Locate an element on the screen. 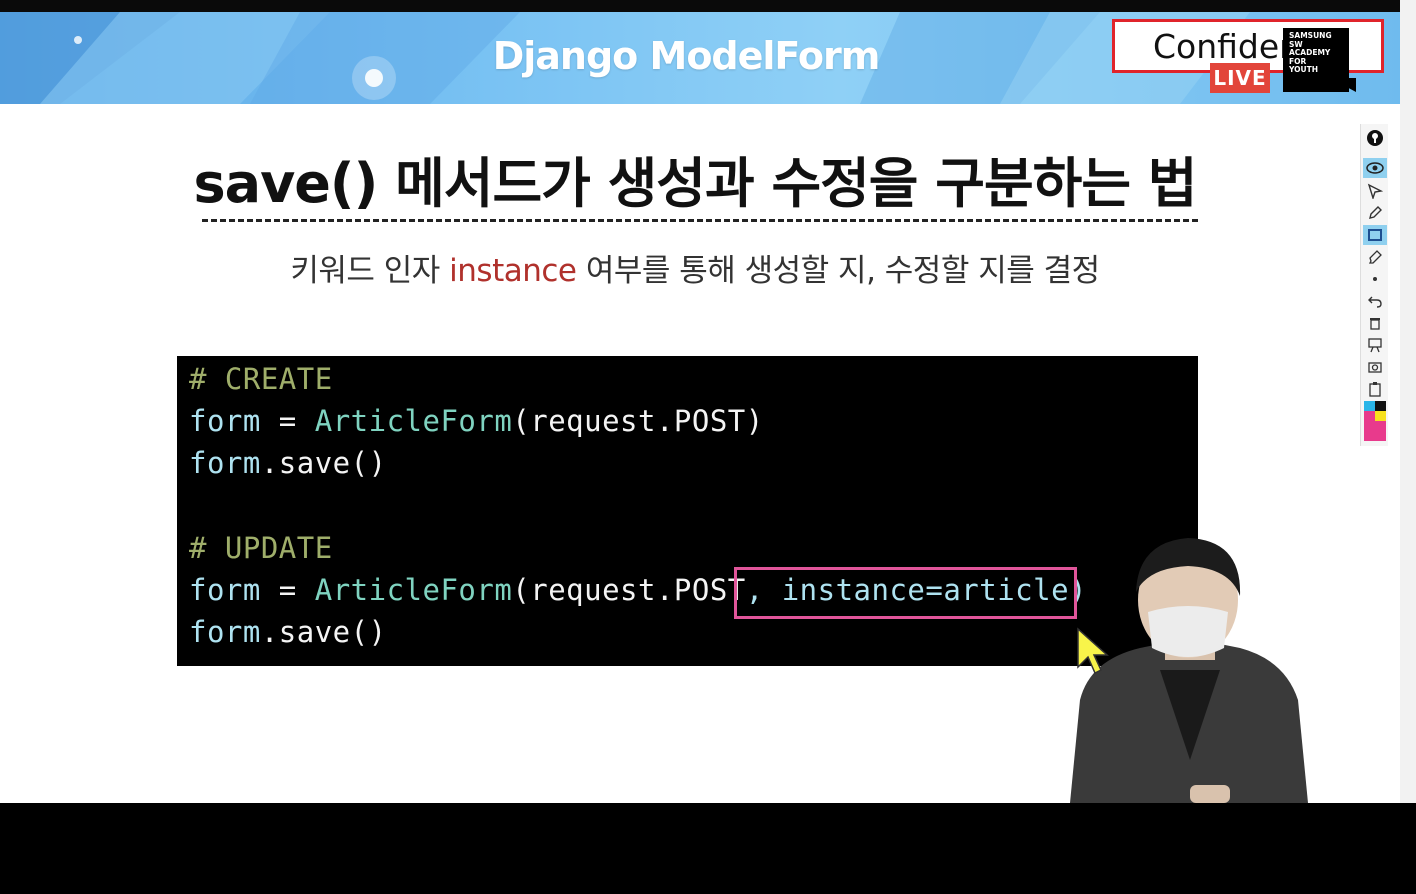 The height and width of the screenshot is (894, 1416). pen-icon is located at coordinates (1375, 213).